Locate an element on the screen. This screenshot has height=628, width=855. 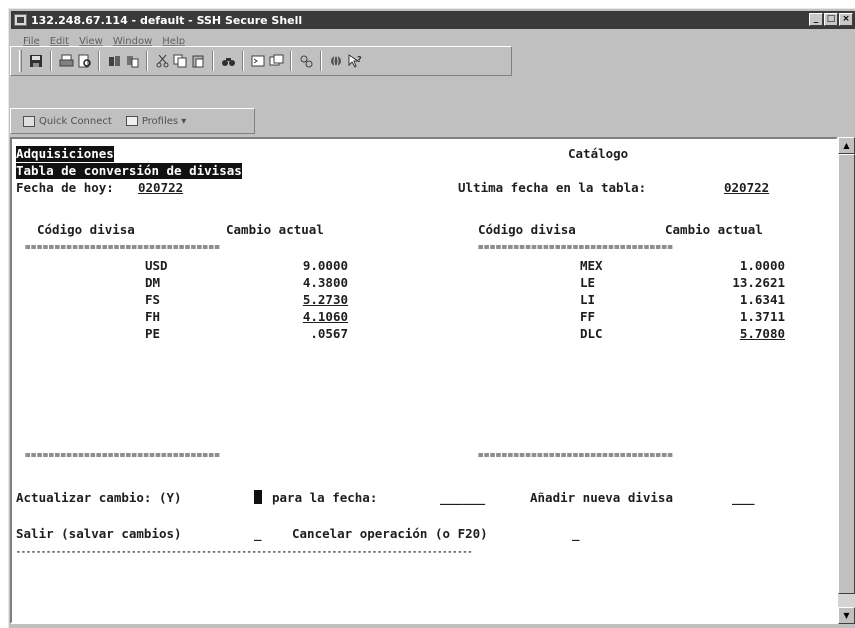
settings-icon is located at coordinates (306, 61).